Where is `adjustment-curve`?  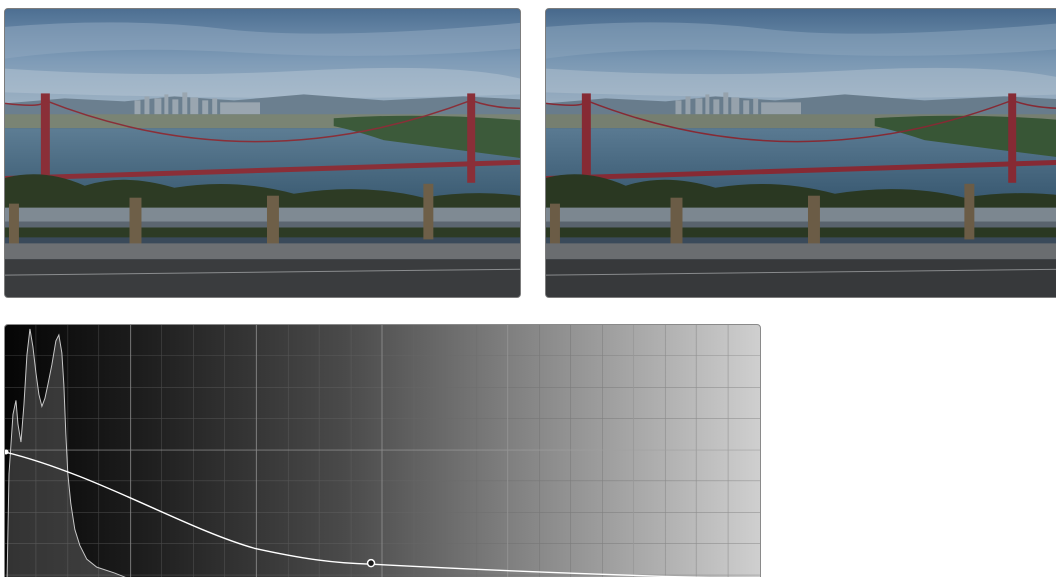
adjustment-curve is located at coordinates (358, 514).